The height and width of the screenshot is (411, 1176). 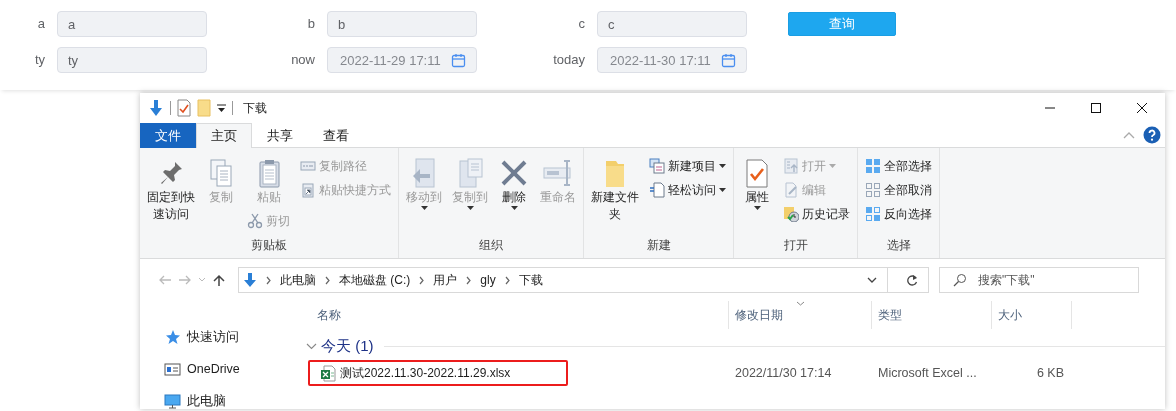 What do you see at coordinates (657, 166) in the screenshot?
I see `new-item-icon` at bounding box center [657, 166].